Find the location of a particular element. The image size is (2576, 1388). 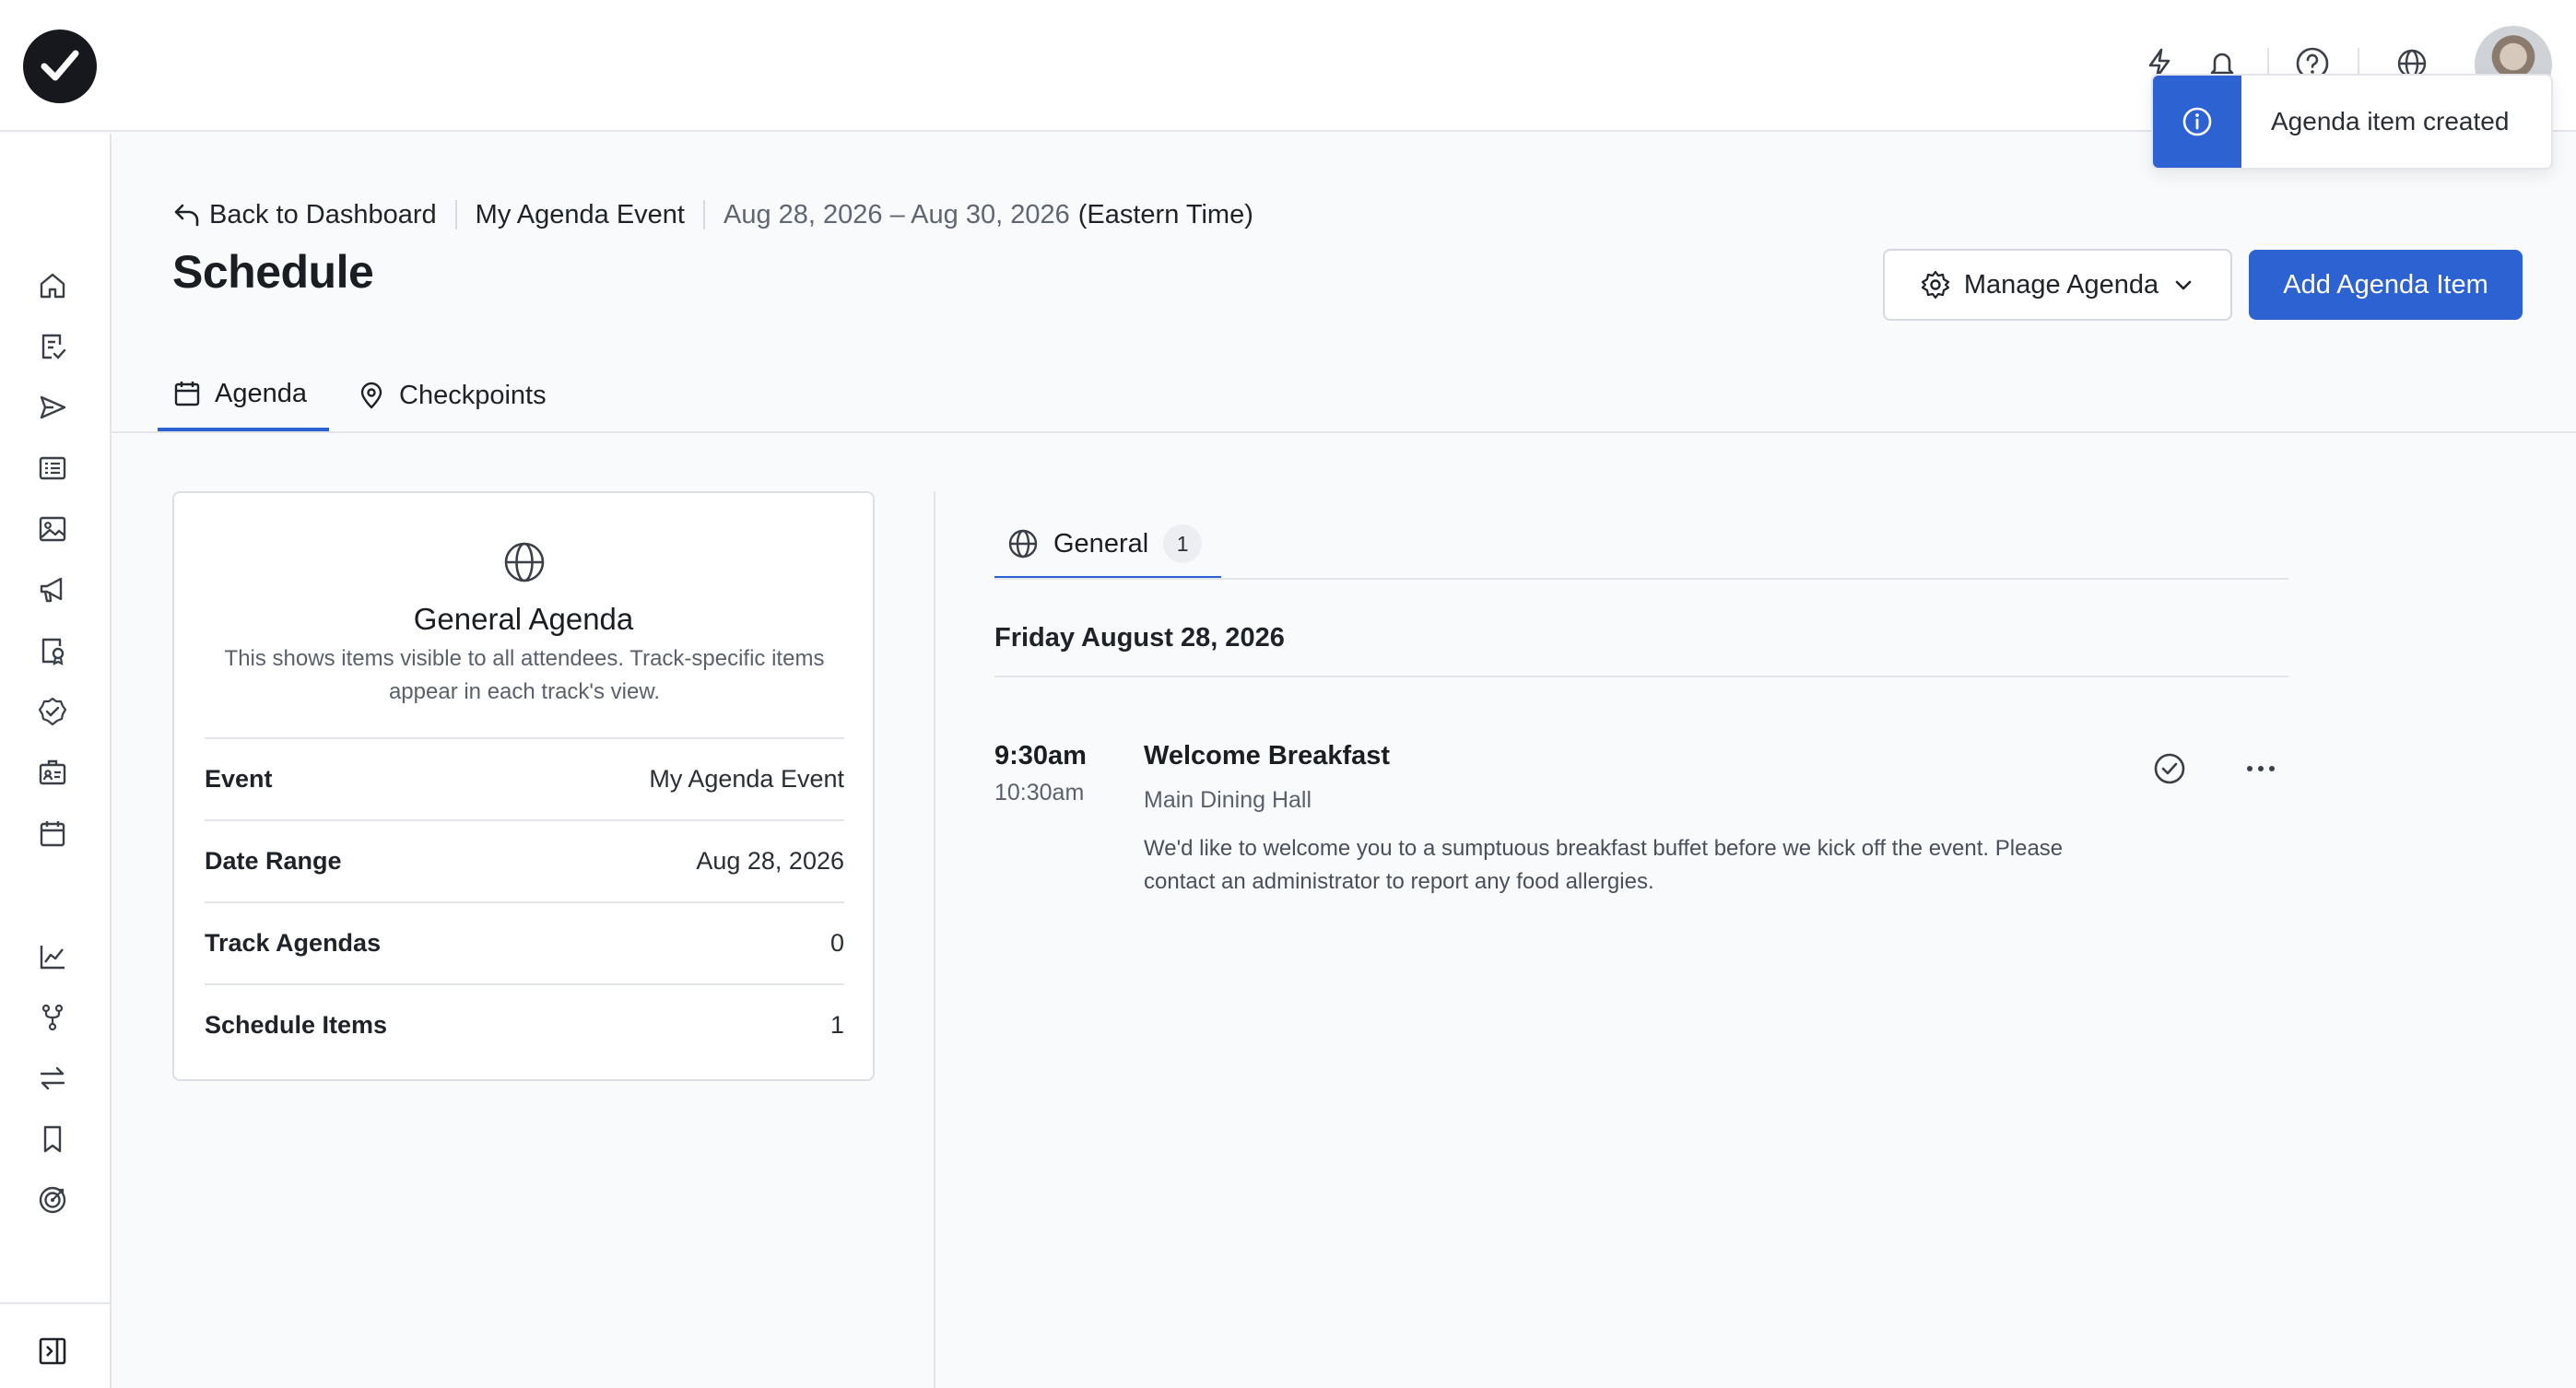

item-end-time: 10:30am is located at coordinates (1039, 793).